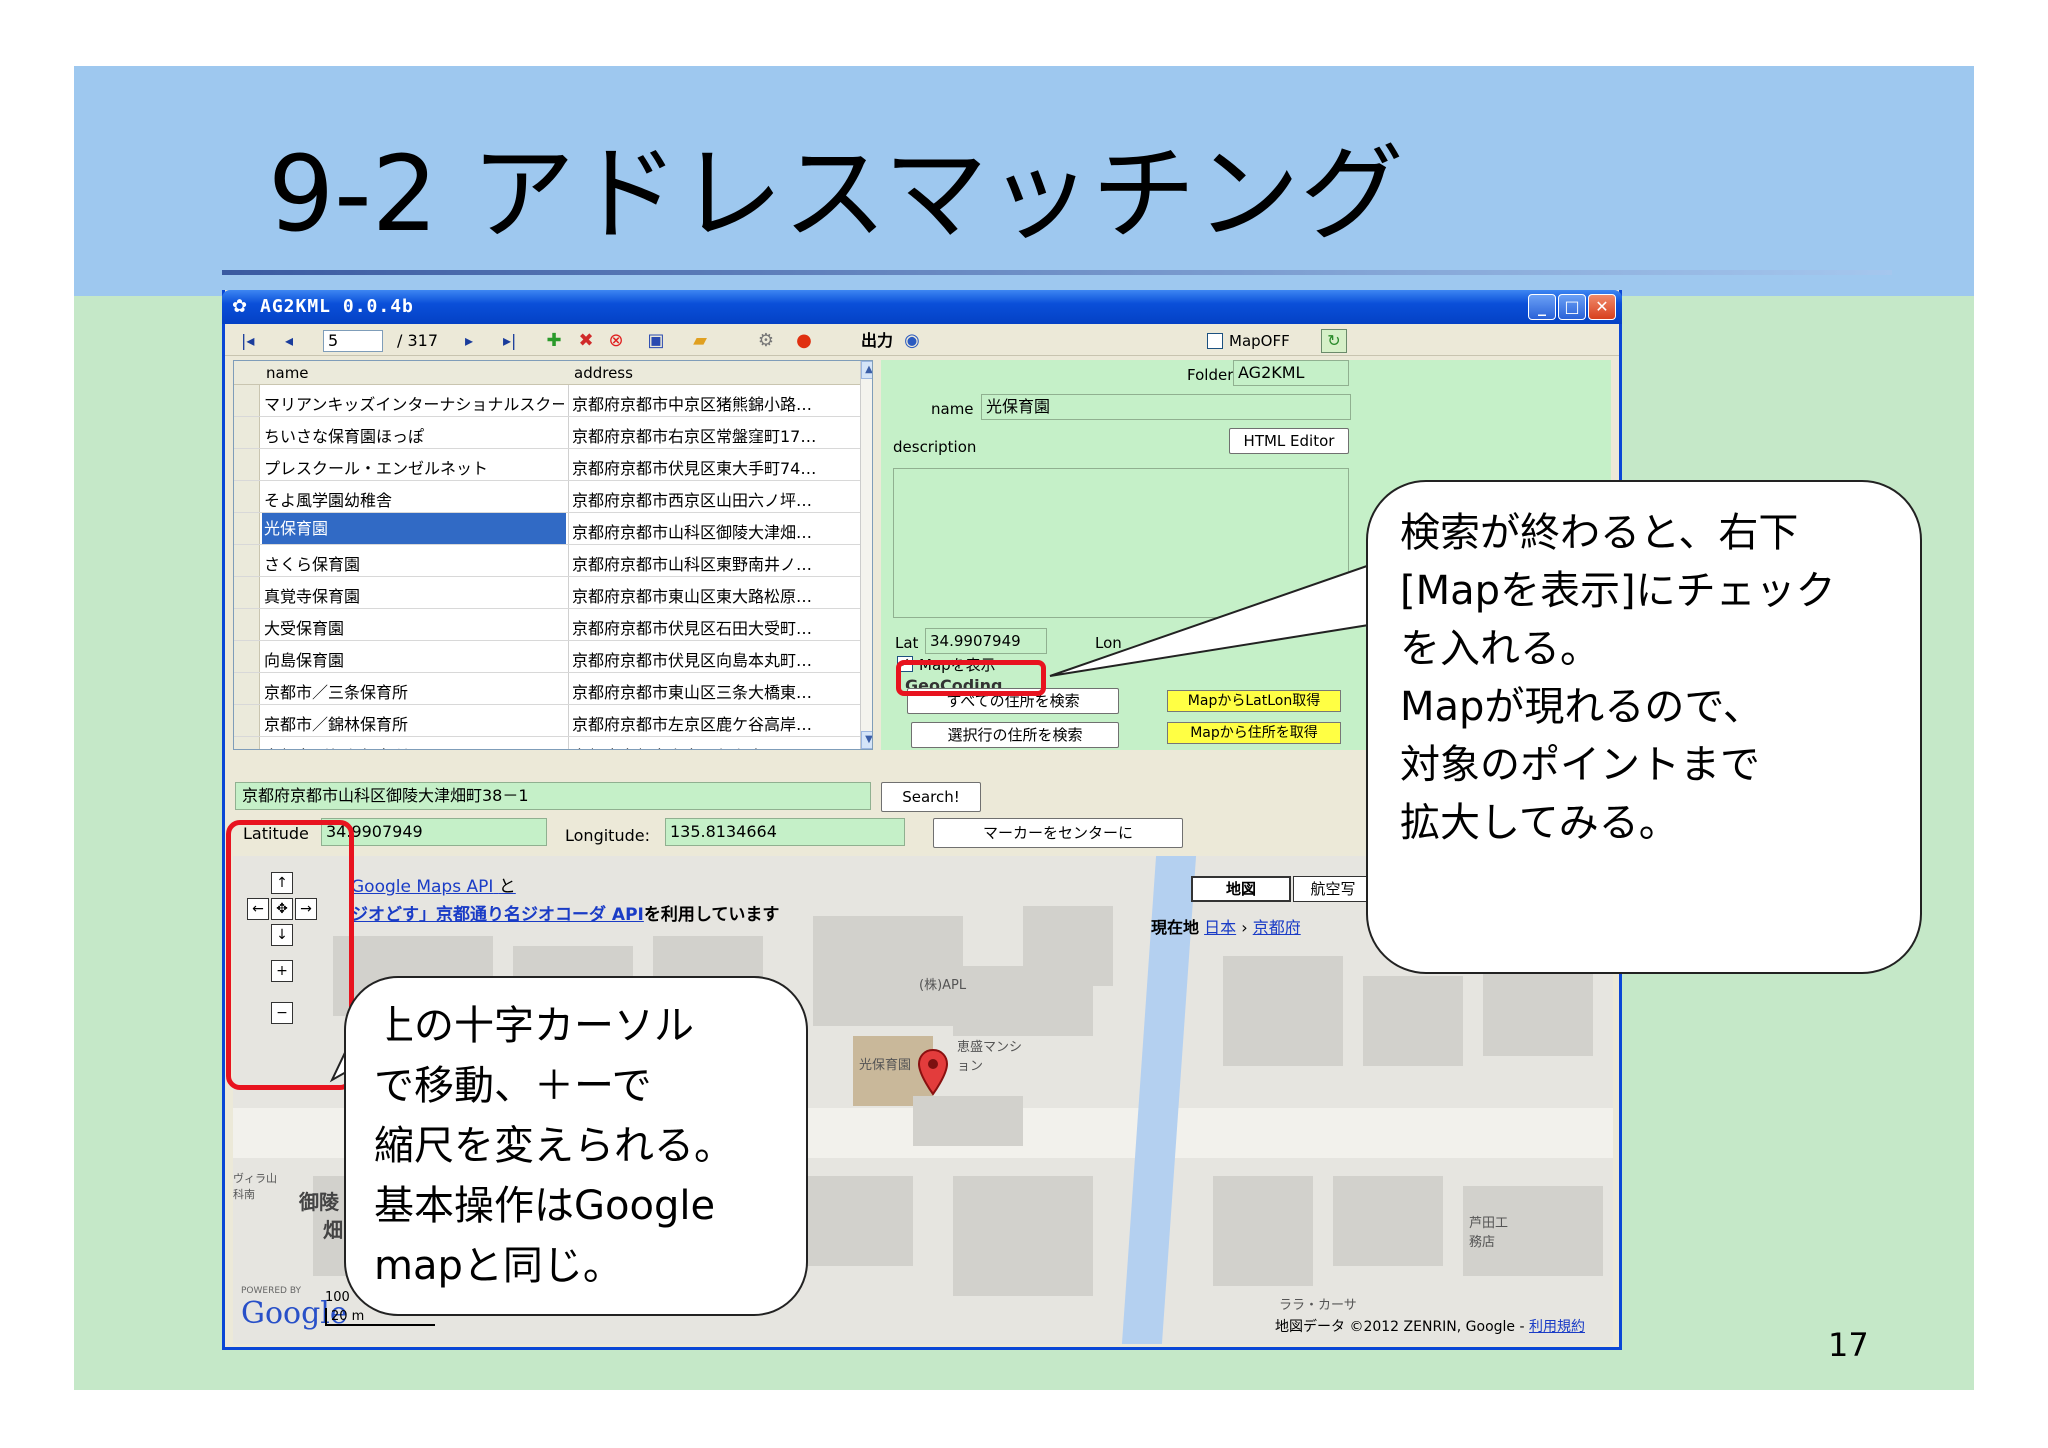  Describe the element at coordinates (935, 447) in the screenshot. I see `description-label: description` at that location.